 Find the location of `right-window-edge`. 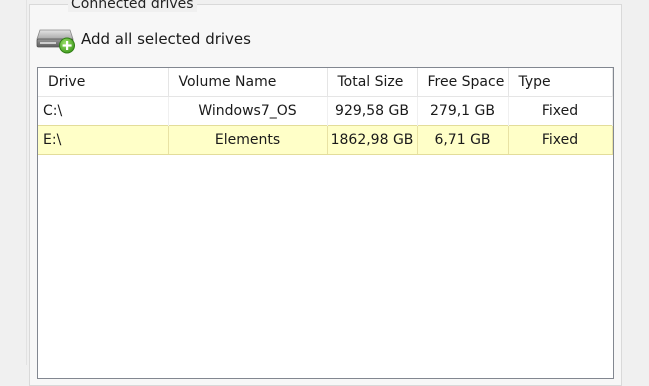

right-window-edge is located at coordinates (638, 182).